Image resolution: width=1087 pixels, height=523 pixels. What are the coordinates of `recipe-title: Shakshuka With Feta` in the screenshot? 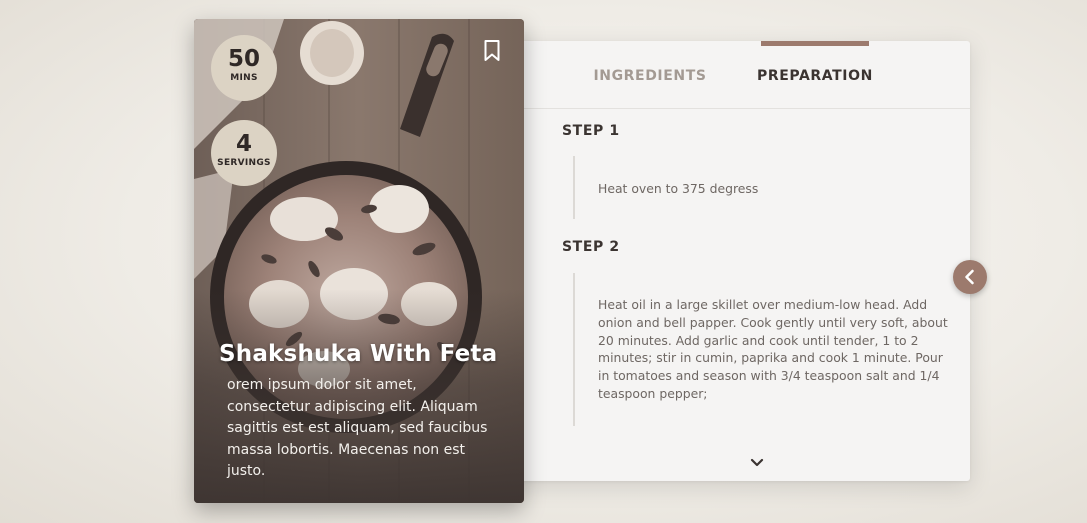 It's located at (358, 354).